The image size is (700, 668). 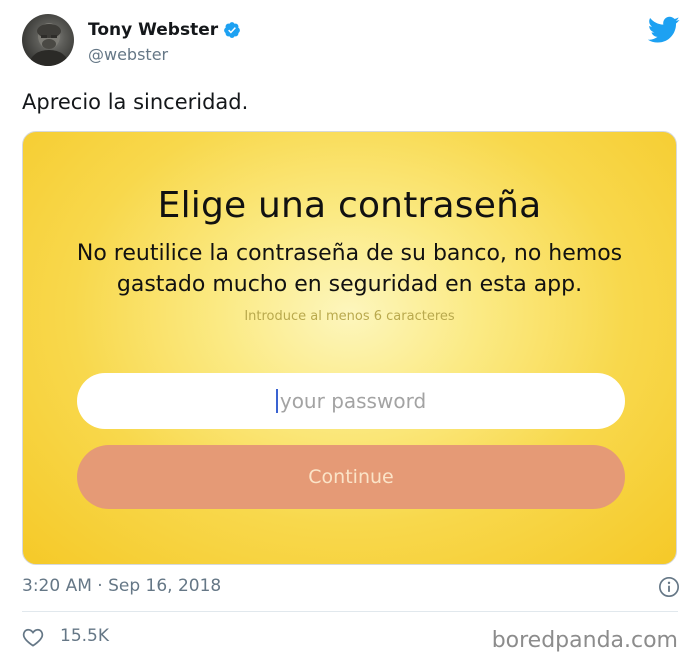 What do you see at coordinates (84, 636) in the screenshot?
I see `like-count: 15.5K` at bounding box center [84, 636].